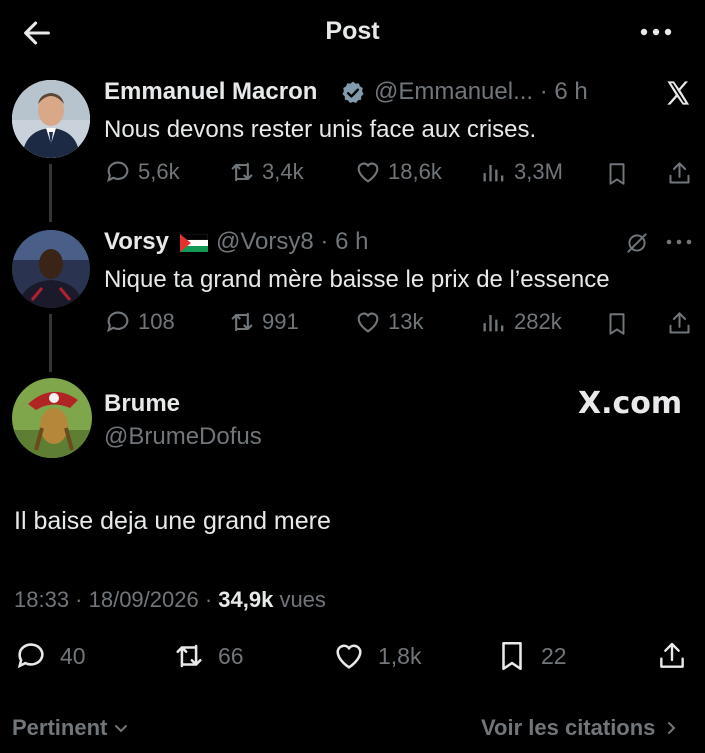  Describe the element at coordinates (531, 656) in the screenshot. I see `bookmark-button: 22` at that location.